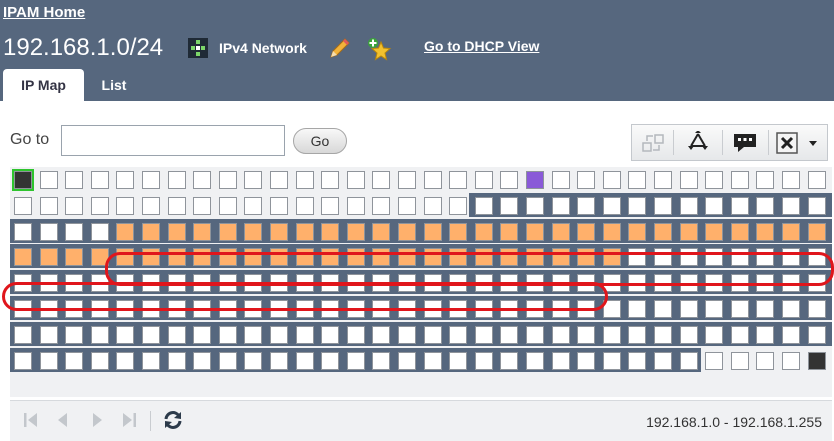 This screenshot has height=441, width=834. Describe the element at coordinates (173, 420) in the screenshot. I see `refresh-icon` at that location.